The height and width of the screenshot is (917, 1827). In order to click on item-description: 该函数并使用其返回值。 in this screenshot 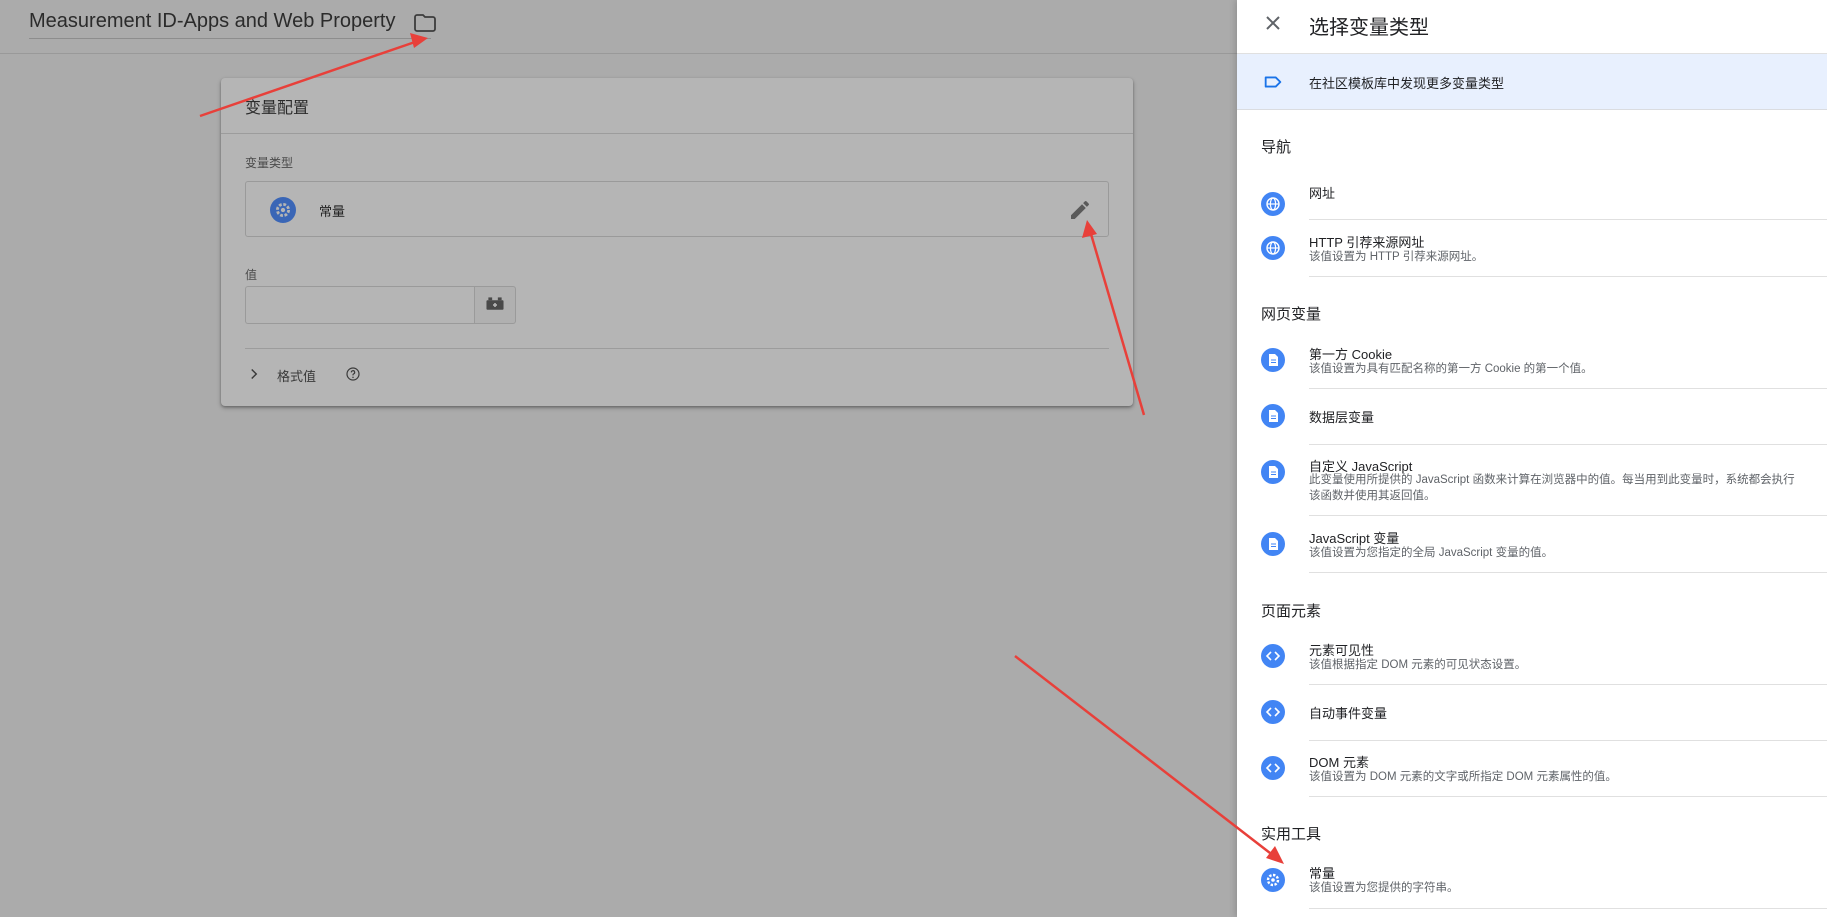, I will do `click(1372, 496)`.